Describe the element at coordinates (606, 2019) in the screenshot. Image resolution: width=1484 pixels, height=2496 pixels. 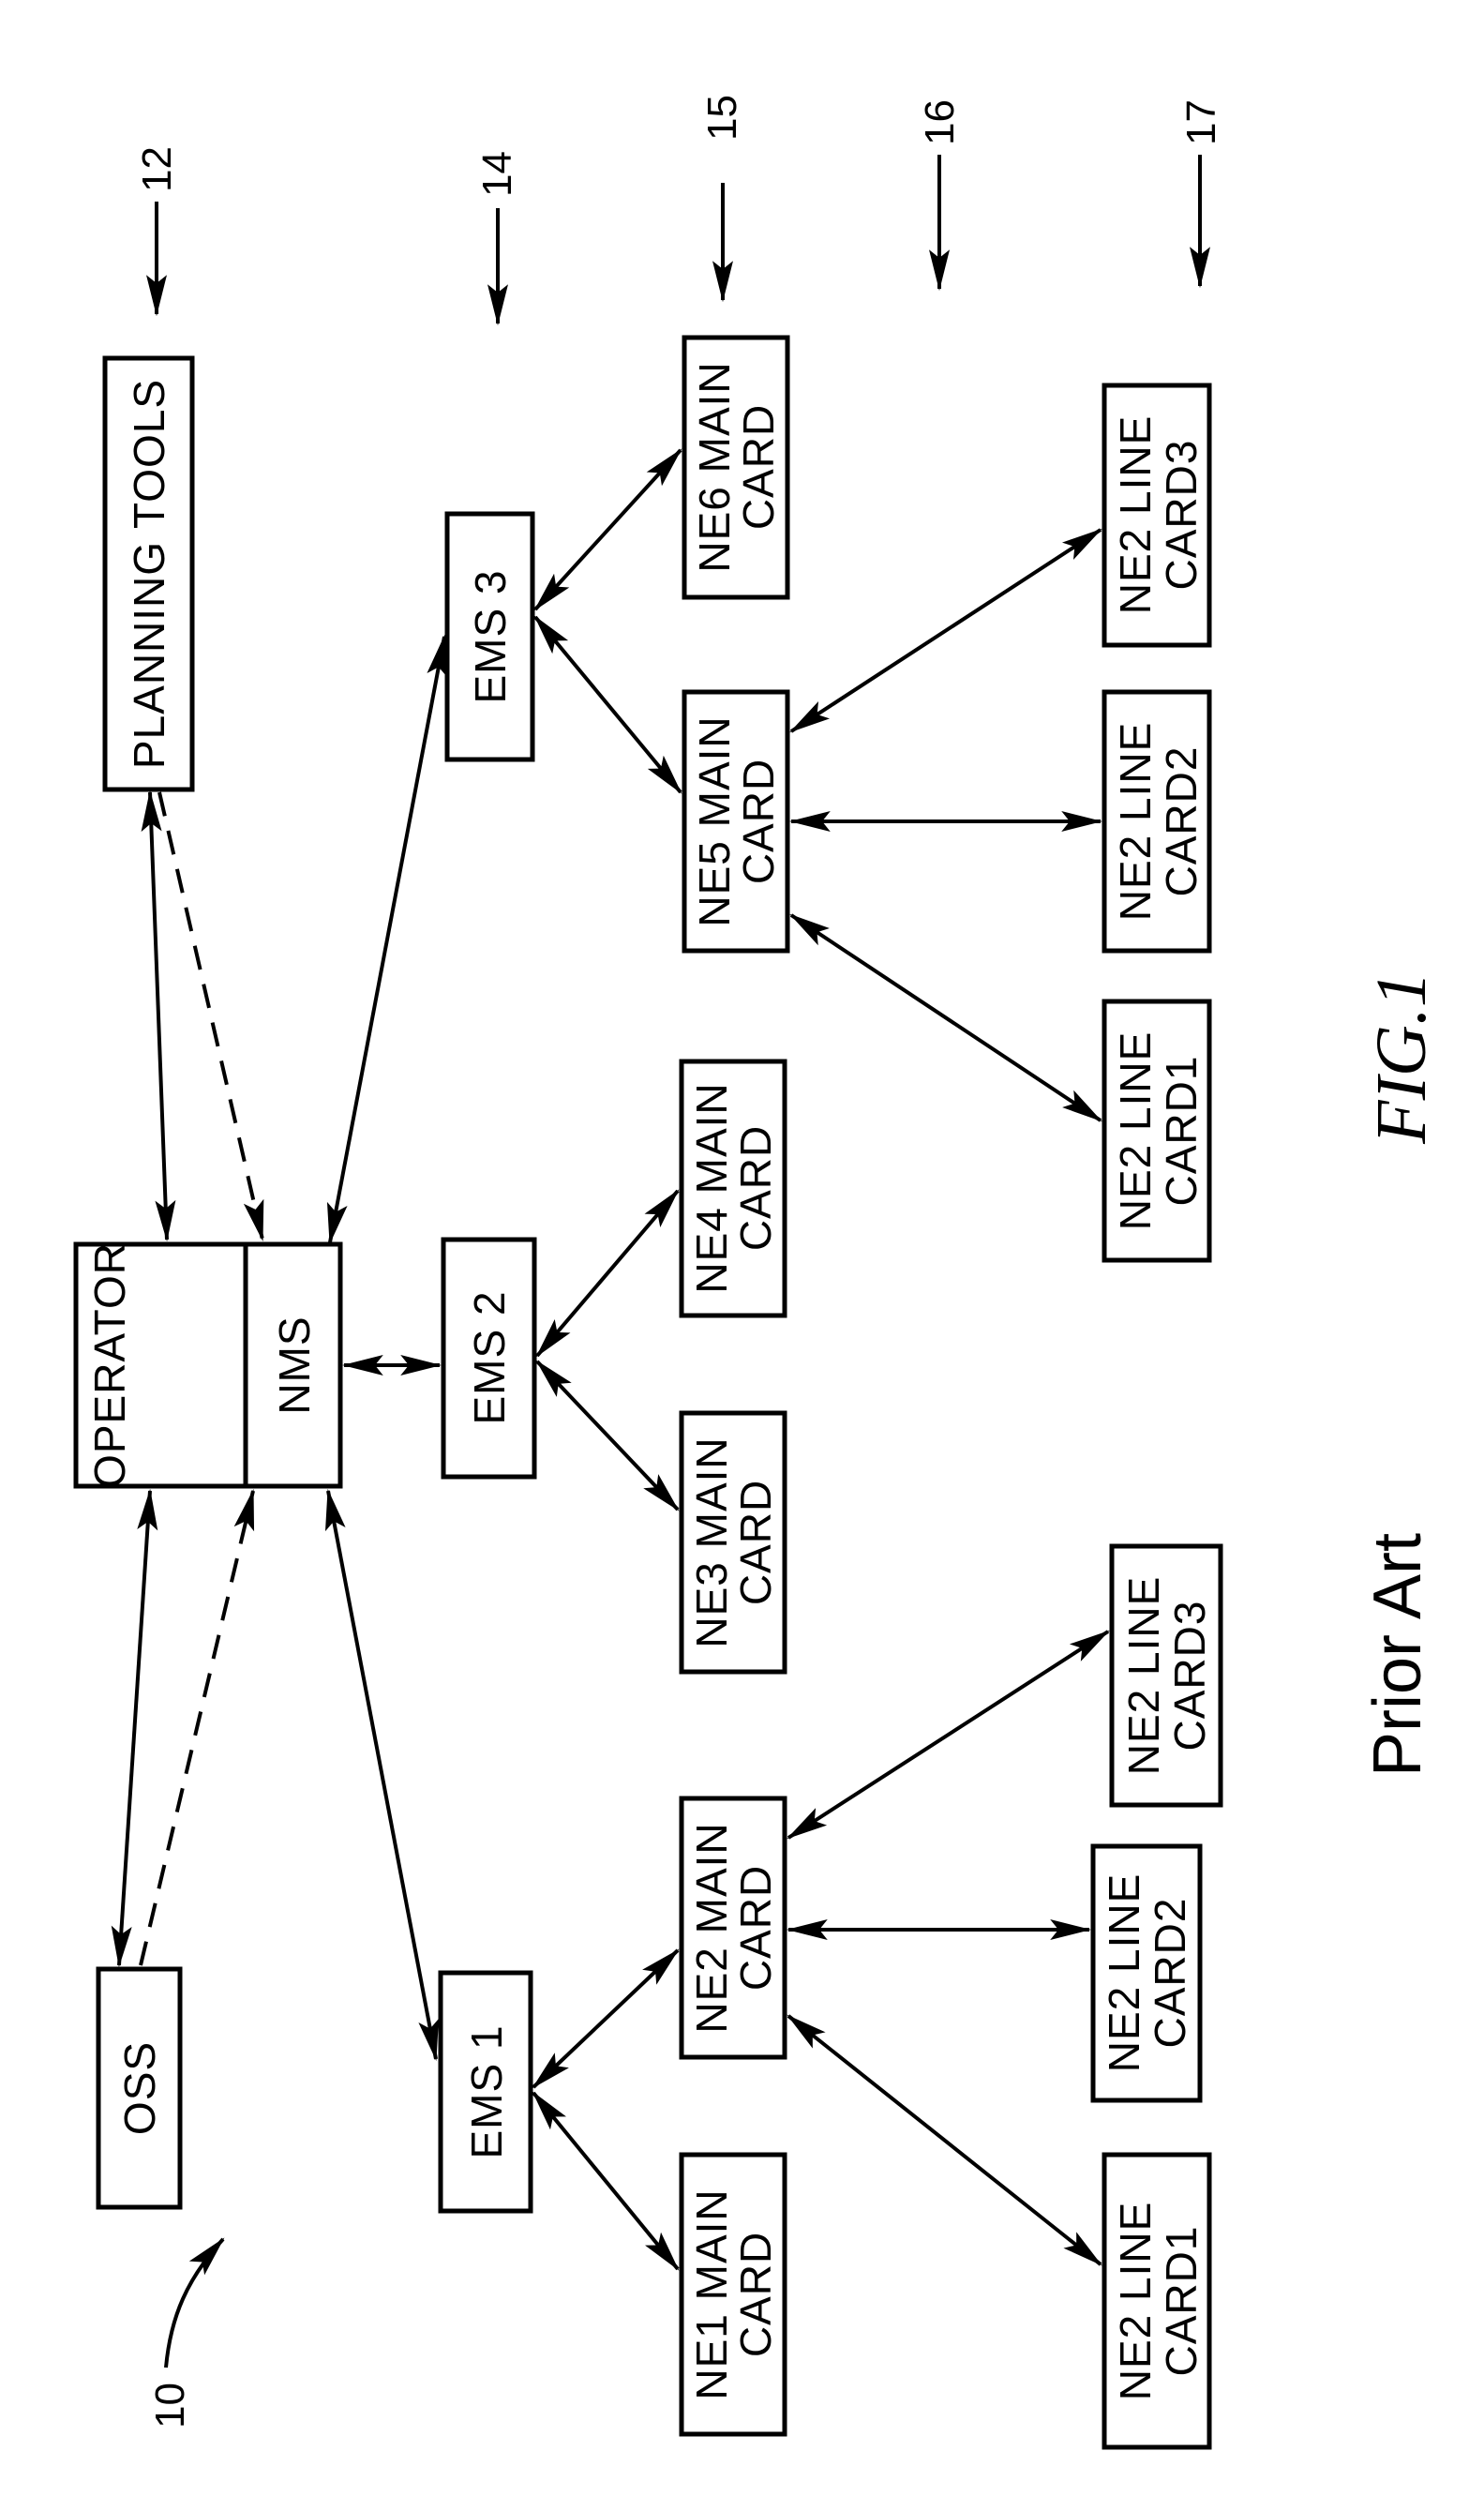
I see `connector-ems1-ne2` at that location.